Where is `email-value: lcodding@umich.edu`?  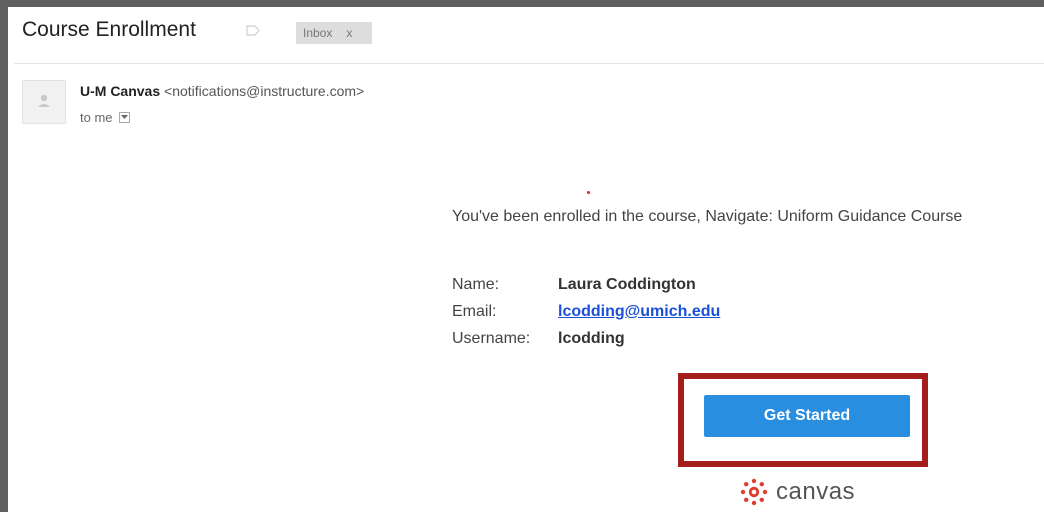
email-value: lcodding@umich.edu is located at coordinates (639, 312).